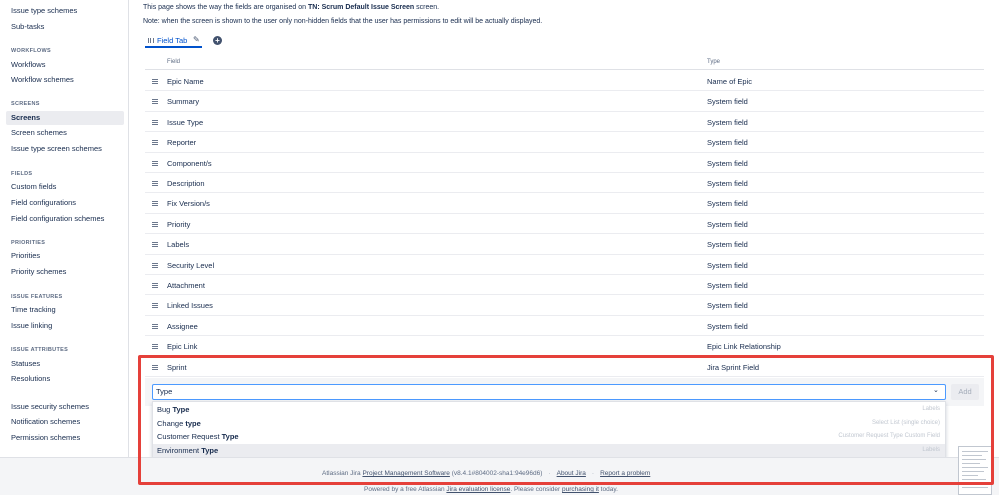  Describe the element at coordinates (189, 436) in the screenshot. I see `suggestion-prefix: Customer Request` at that location.